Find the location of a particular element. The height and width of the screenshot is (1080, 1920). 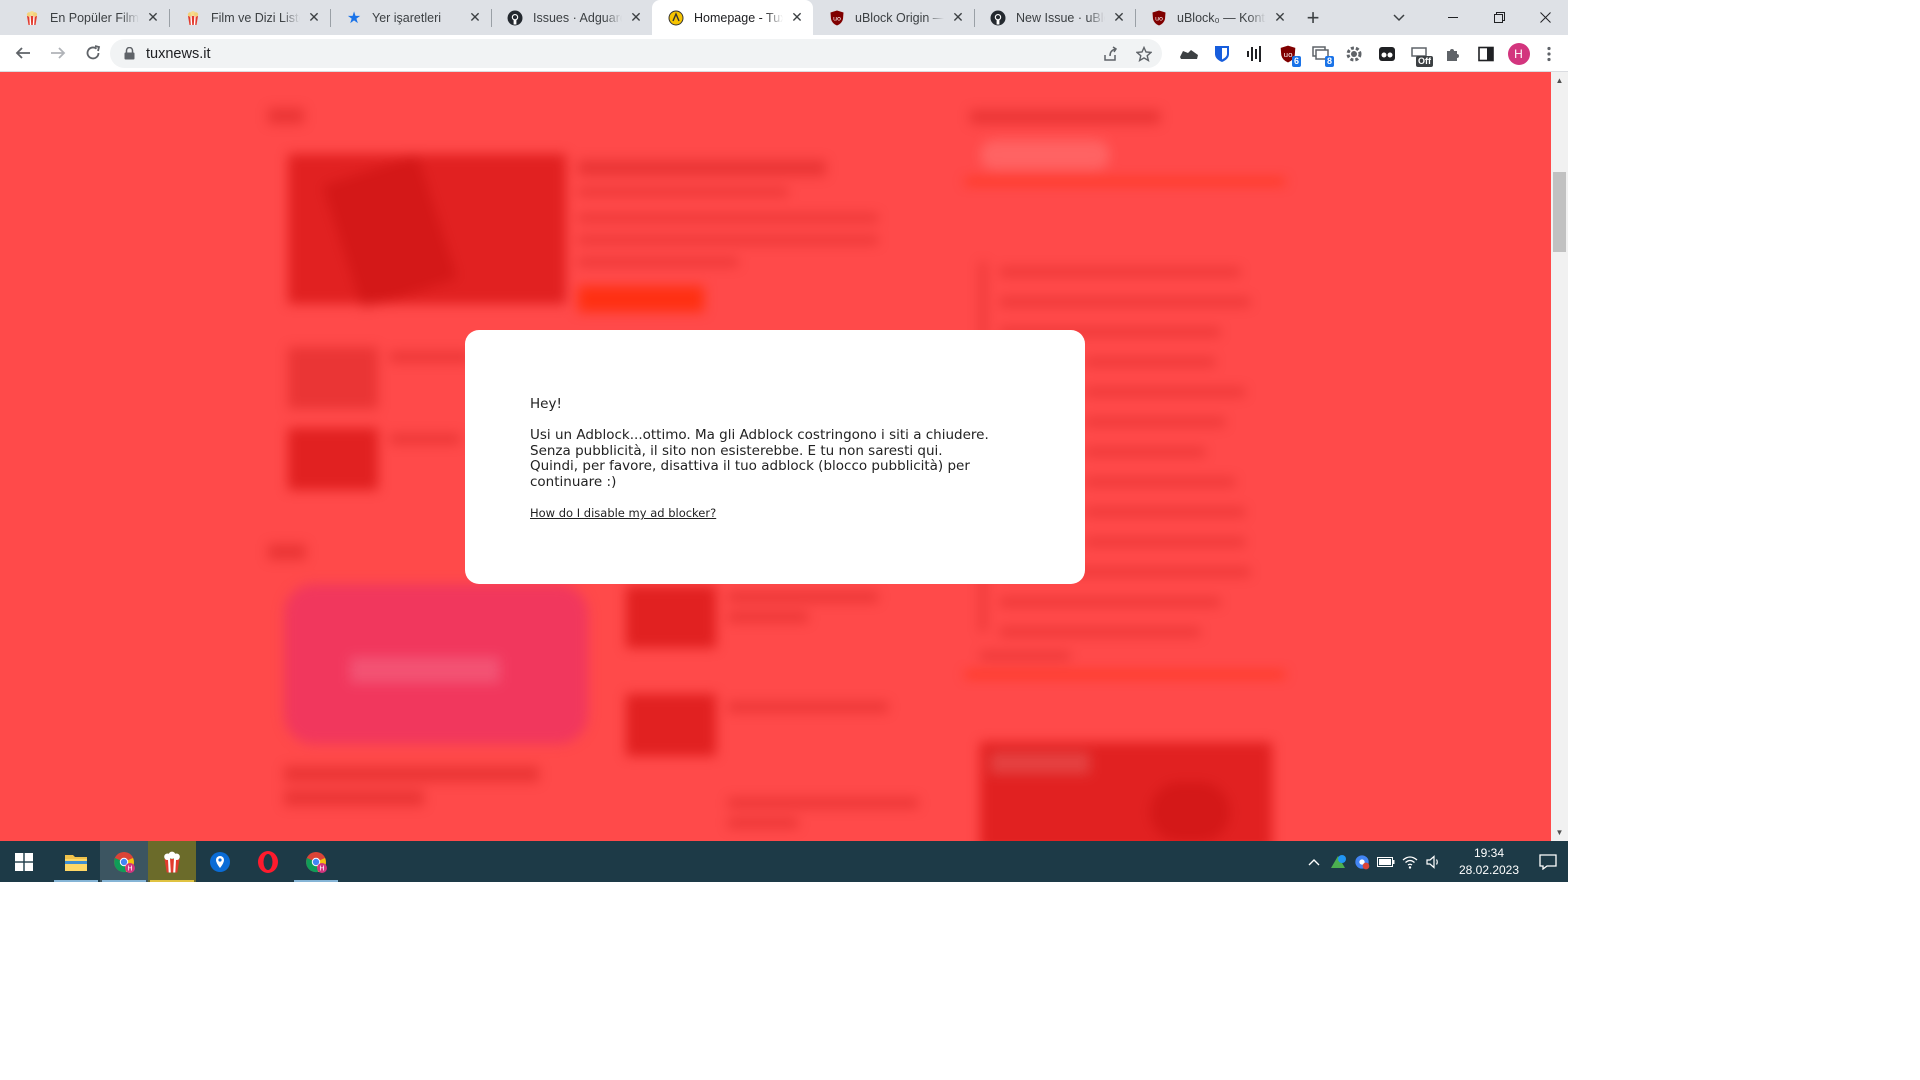

tab-title: uBlock₀ — Kontrol Paneli is located at coordinates (1221, 17).